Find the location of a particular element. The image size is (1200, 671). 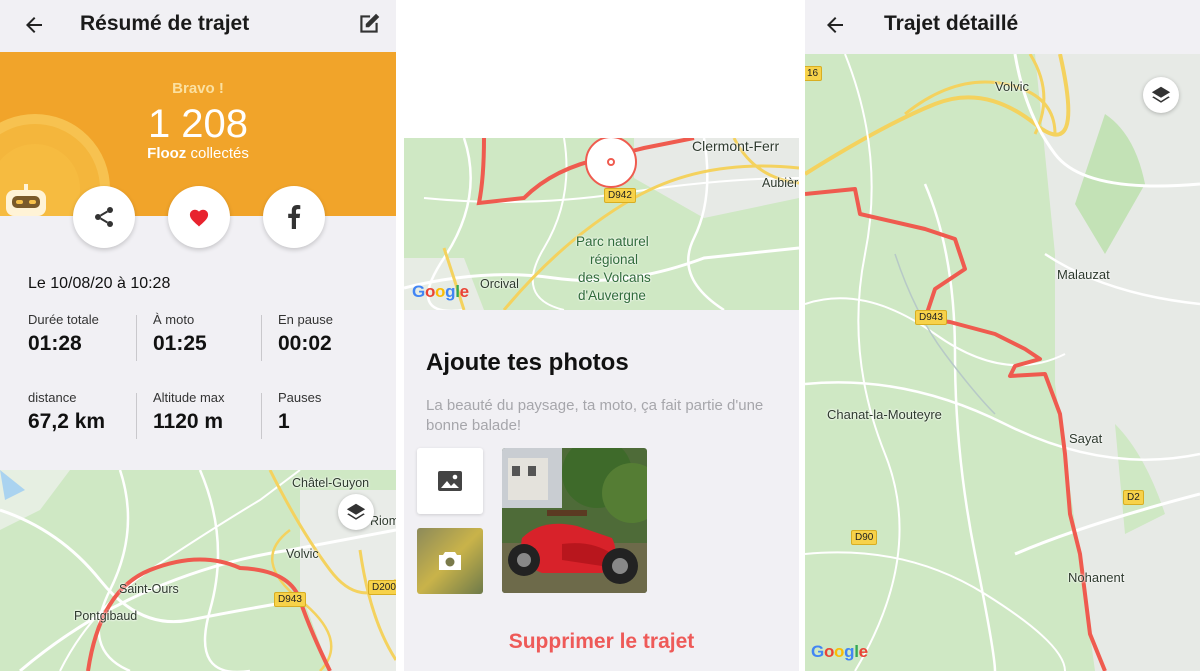

facebook-icon is located at coordinates (294, 217).